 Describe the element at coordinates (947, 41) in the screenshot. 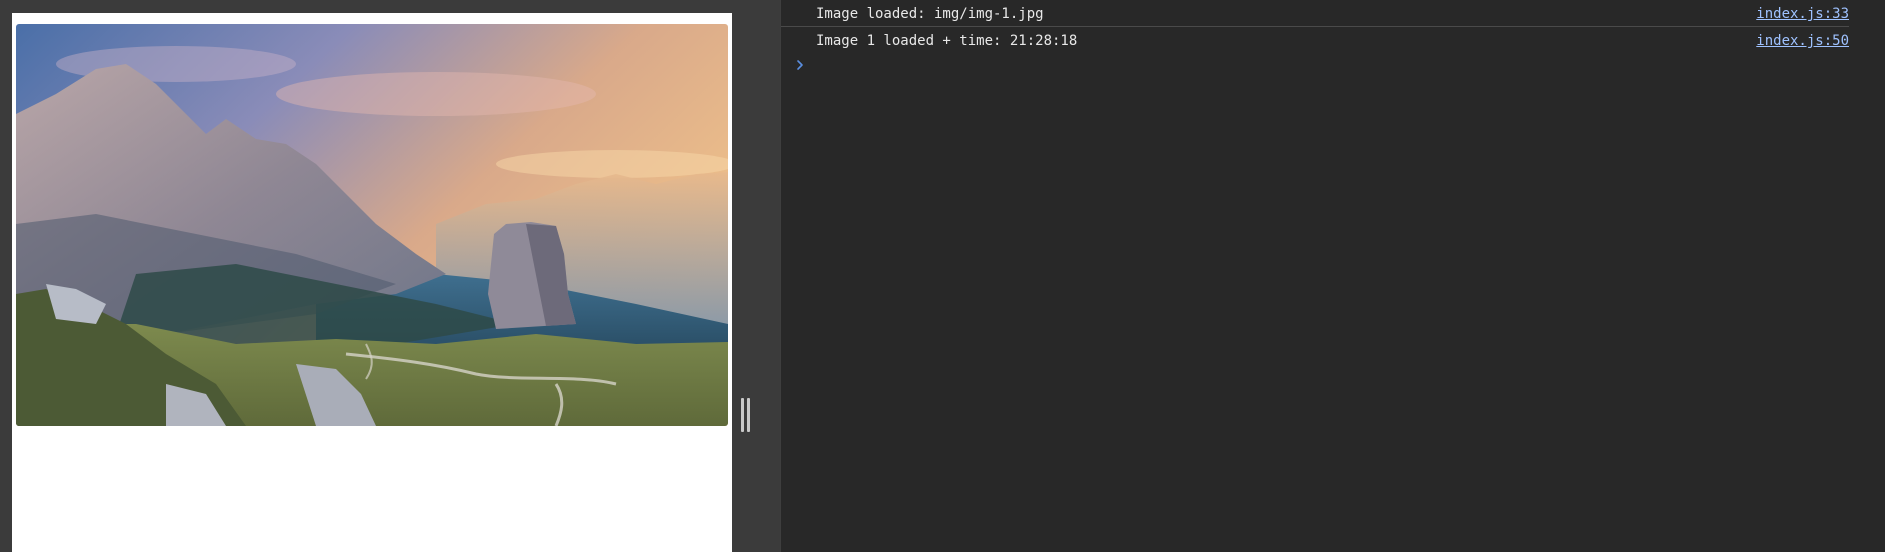

I see `console-log-message: Image 1 loaded + time: 21:28:18` at that location.